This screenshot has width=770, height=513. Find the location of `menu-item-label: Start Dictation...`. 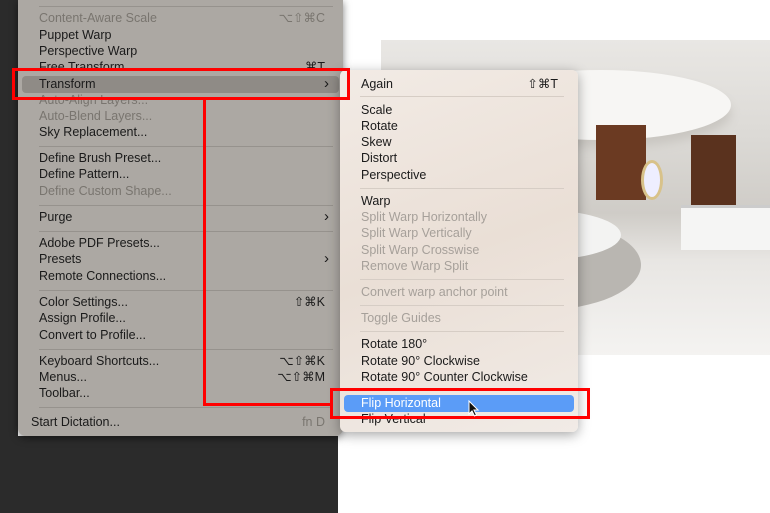

menu-item-label: Start Dictation... is located at coordinates (75, 422).